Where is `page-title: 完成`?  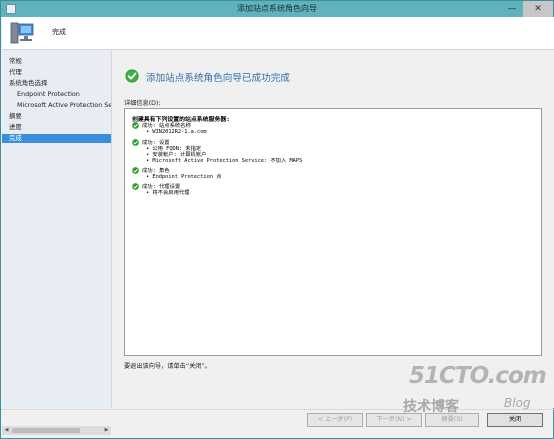
page-title: 完成 is located at coordinates (59, 32).